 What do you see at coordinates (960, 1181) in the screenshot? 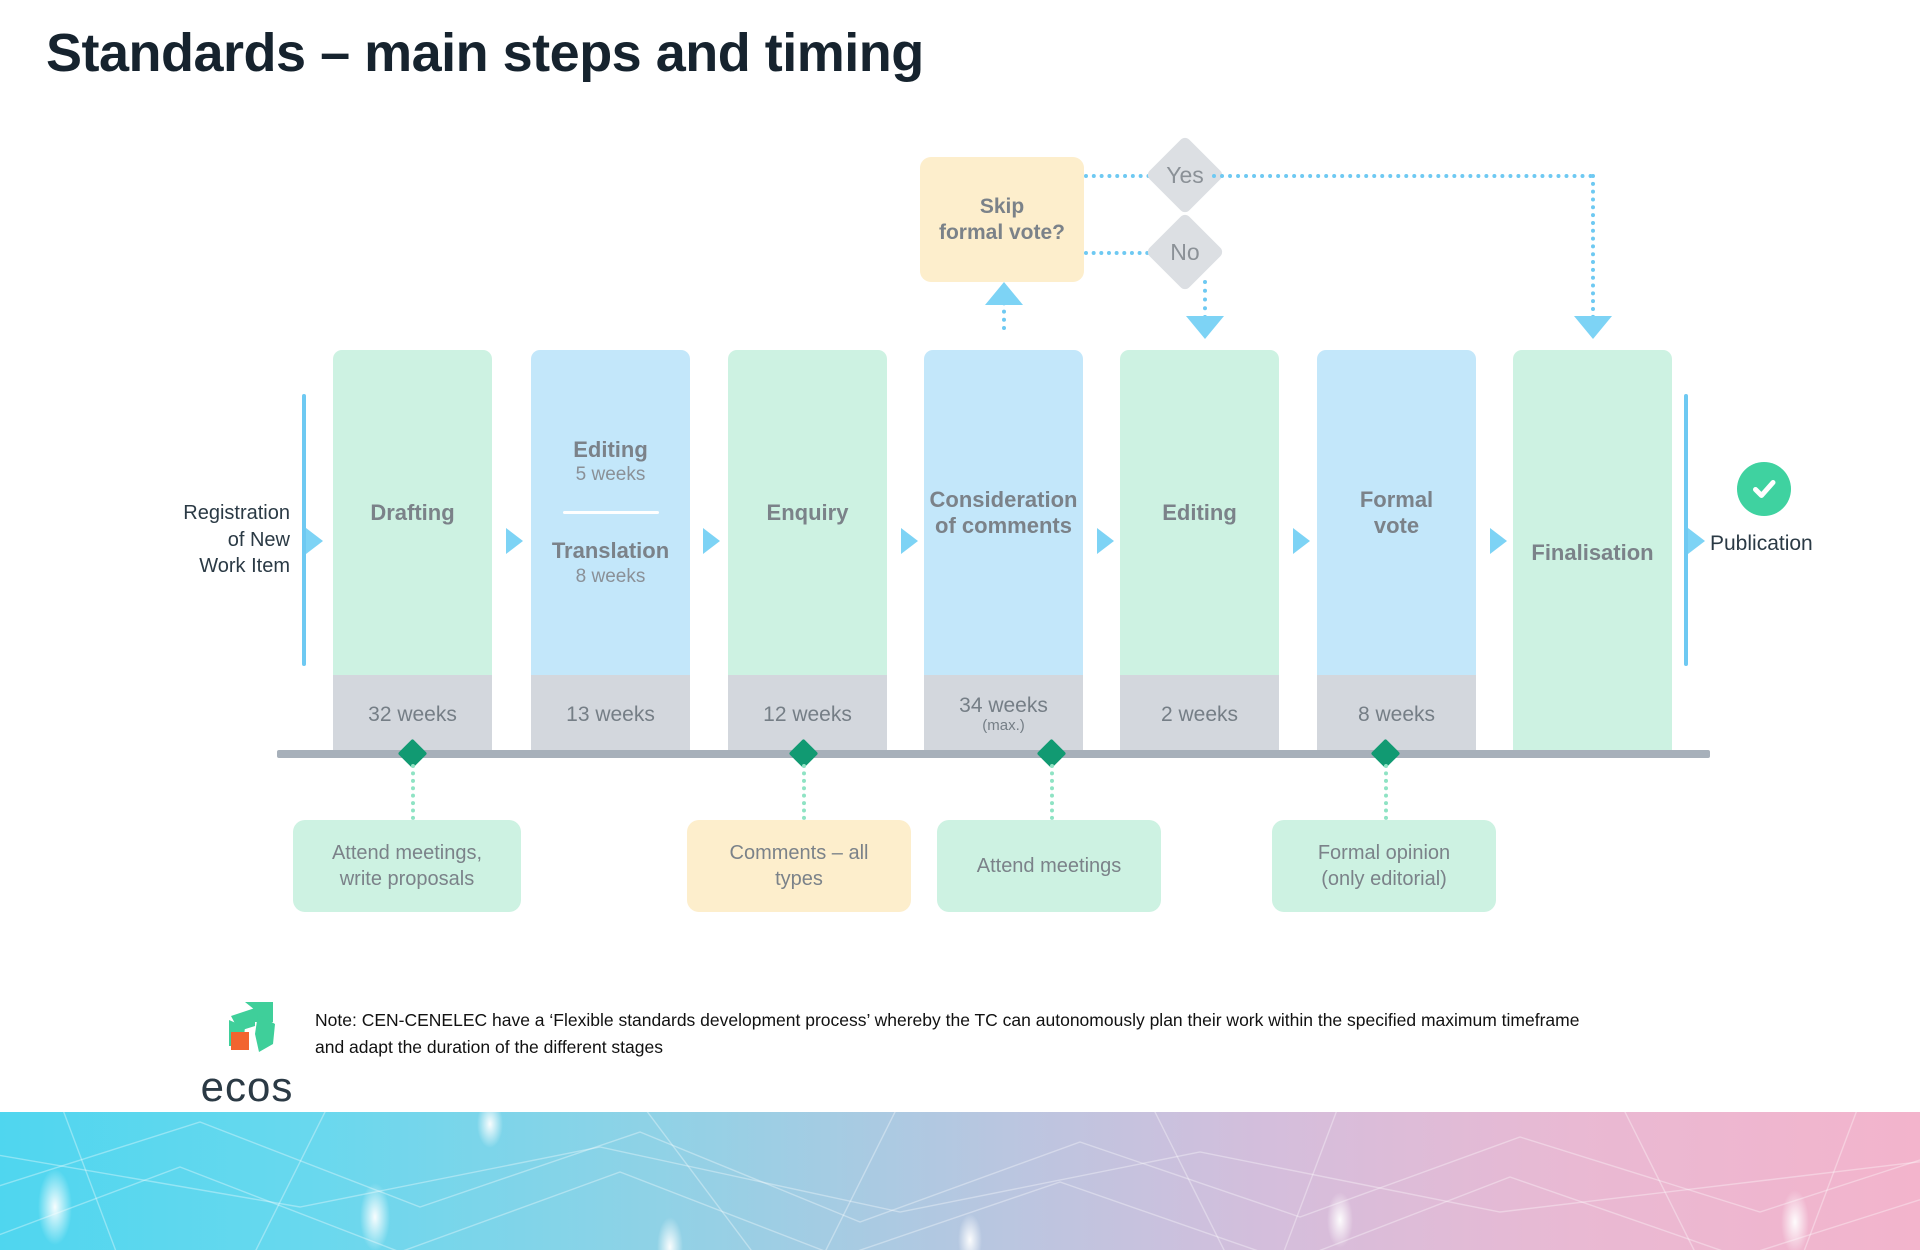
I see `decorative-footer-band` at bounding box center [960, 1181].